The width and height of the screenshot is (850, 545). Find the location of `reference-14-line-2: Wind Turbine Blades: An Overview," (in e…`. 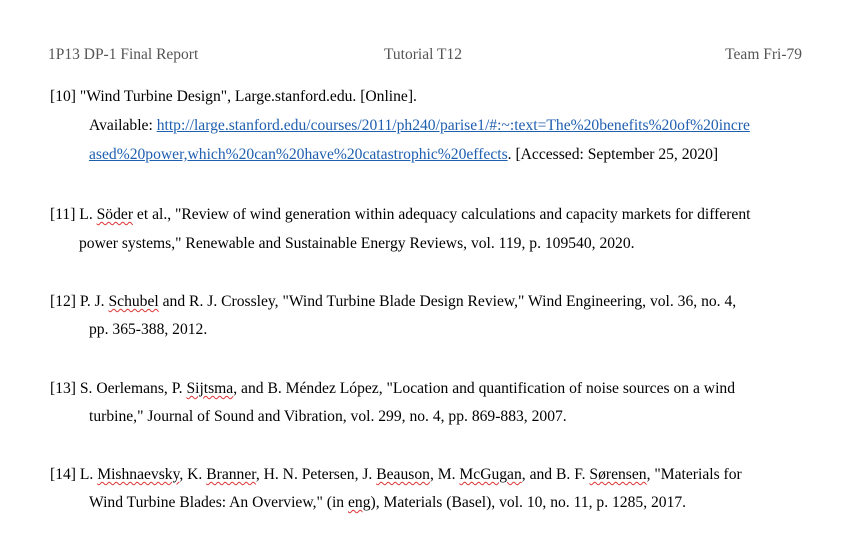

reference-14-line-2: Wind Turbine Blades: An Overview," (in e… is located at coordinates (388, 502).